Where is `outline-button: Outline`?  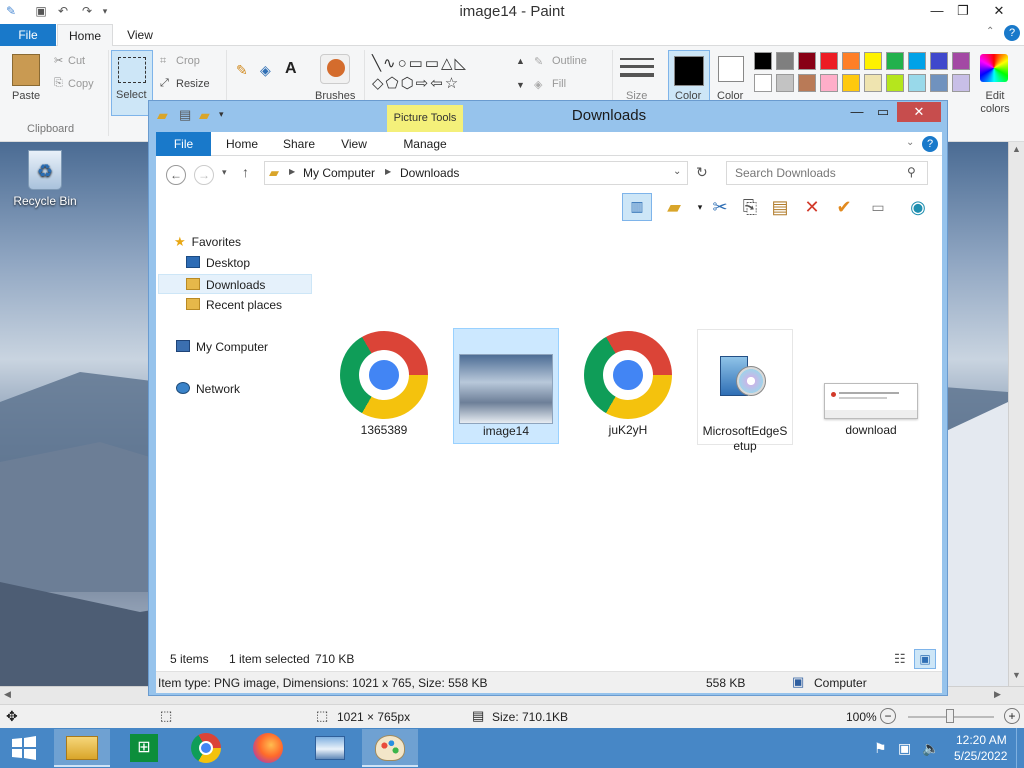 outline-button: Outline is located at coordinates (569, 61).